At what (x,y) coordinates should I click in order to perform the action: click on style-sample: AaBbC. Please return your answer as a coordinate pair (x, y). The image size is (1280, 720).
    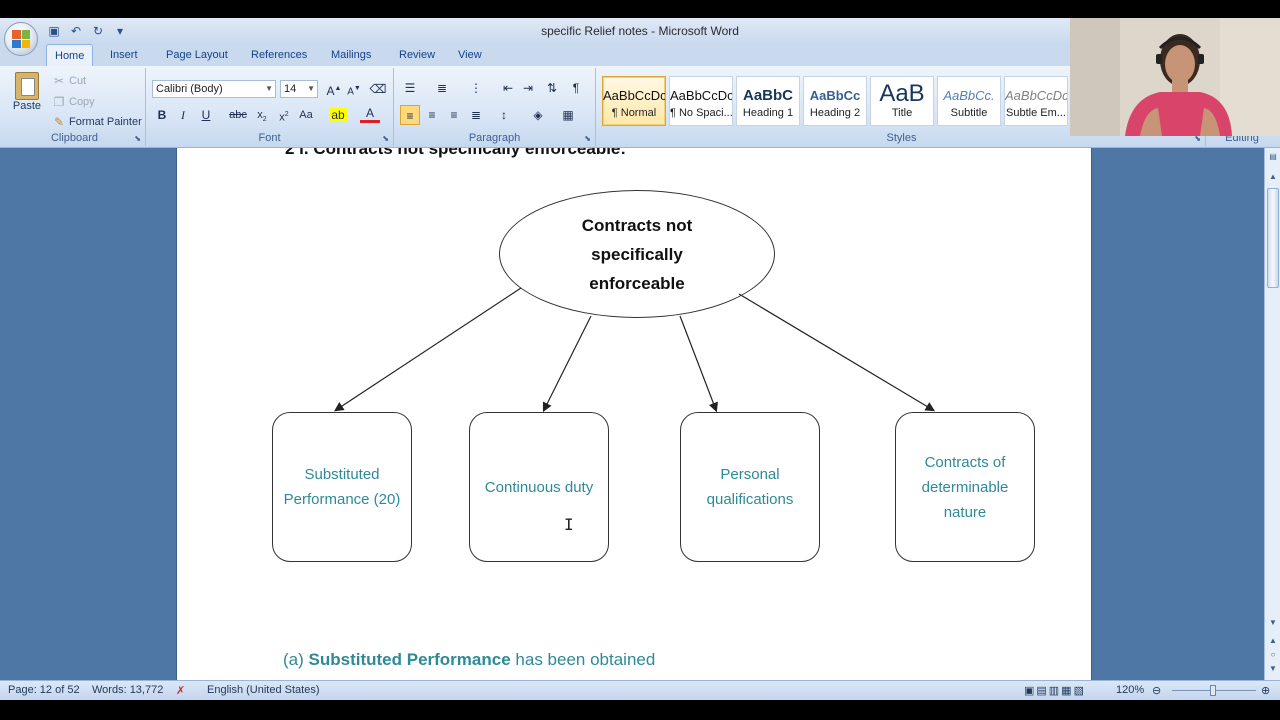
    Looking at the image, I should click on (767, 95).